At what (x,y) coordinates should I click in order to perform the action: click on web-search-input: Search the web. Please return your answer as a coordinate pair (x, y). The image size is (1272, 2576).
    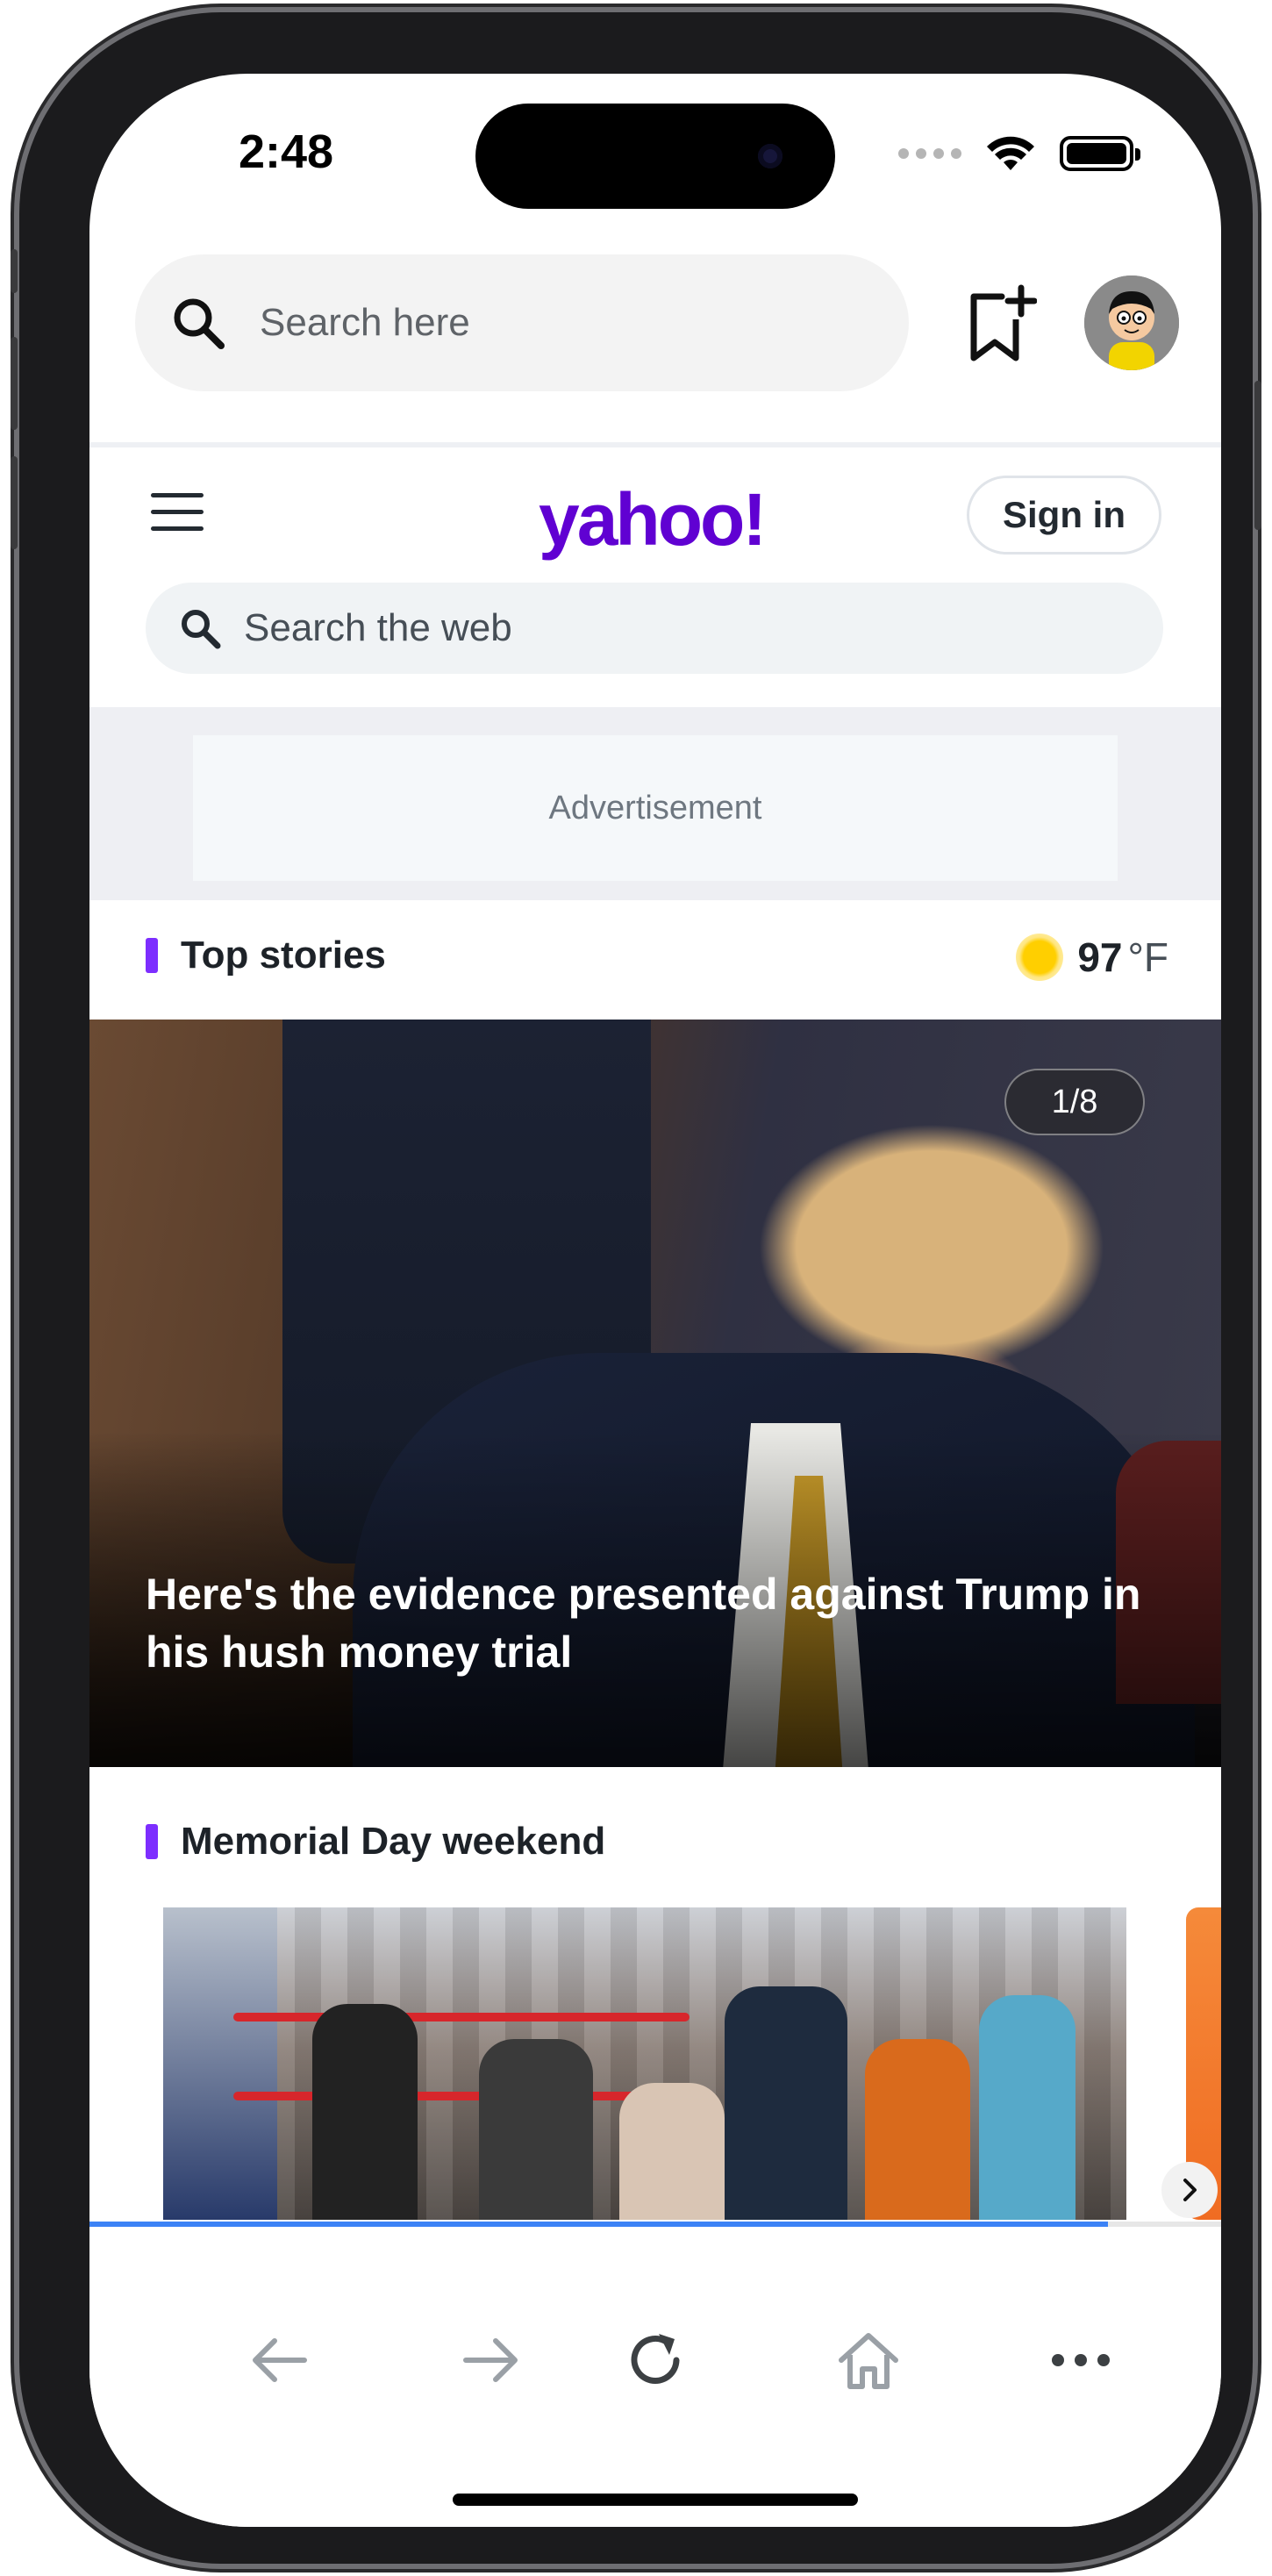
    Looking at the image, I should click on (654, 628).